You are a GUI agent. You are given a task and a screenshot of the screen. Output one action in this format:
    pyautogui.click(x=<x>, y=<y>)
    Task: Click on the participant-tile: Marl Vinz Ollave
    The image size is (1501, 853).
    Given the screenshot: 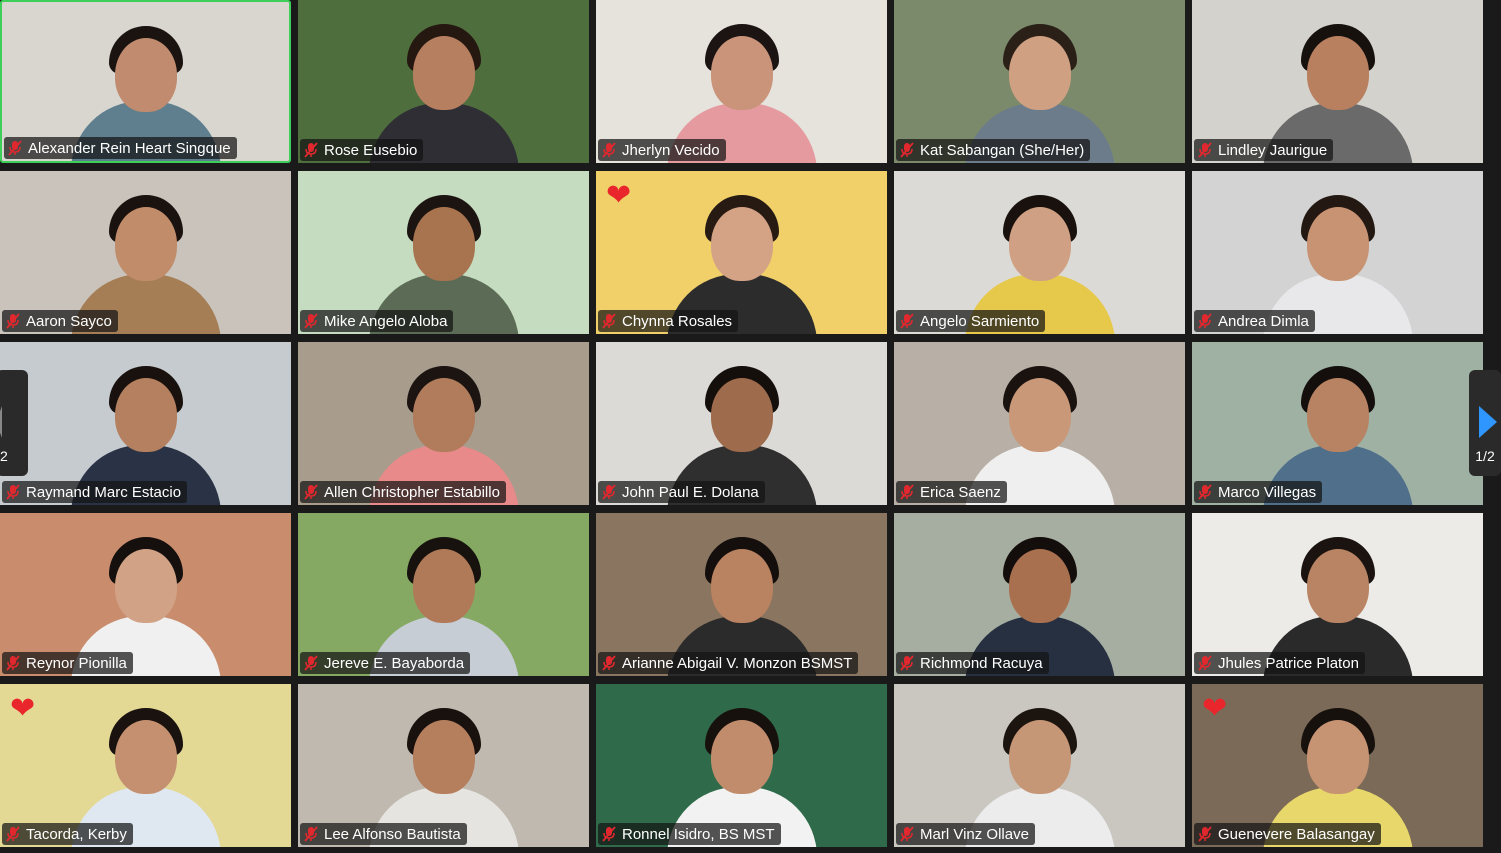 What is the action you would take?
    pyautogui.click(x=1039, y=765)
    